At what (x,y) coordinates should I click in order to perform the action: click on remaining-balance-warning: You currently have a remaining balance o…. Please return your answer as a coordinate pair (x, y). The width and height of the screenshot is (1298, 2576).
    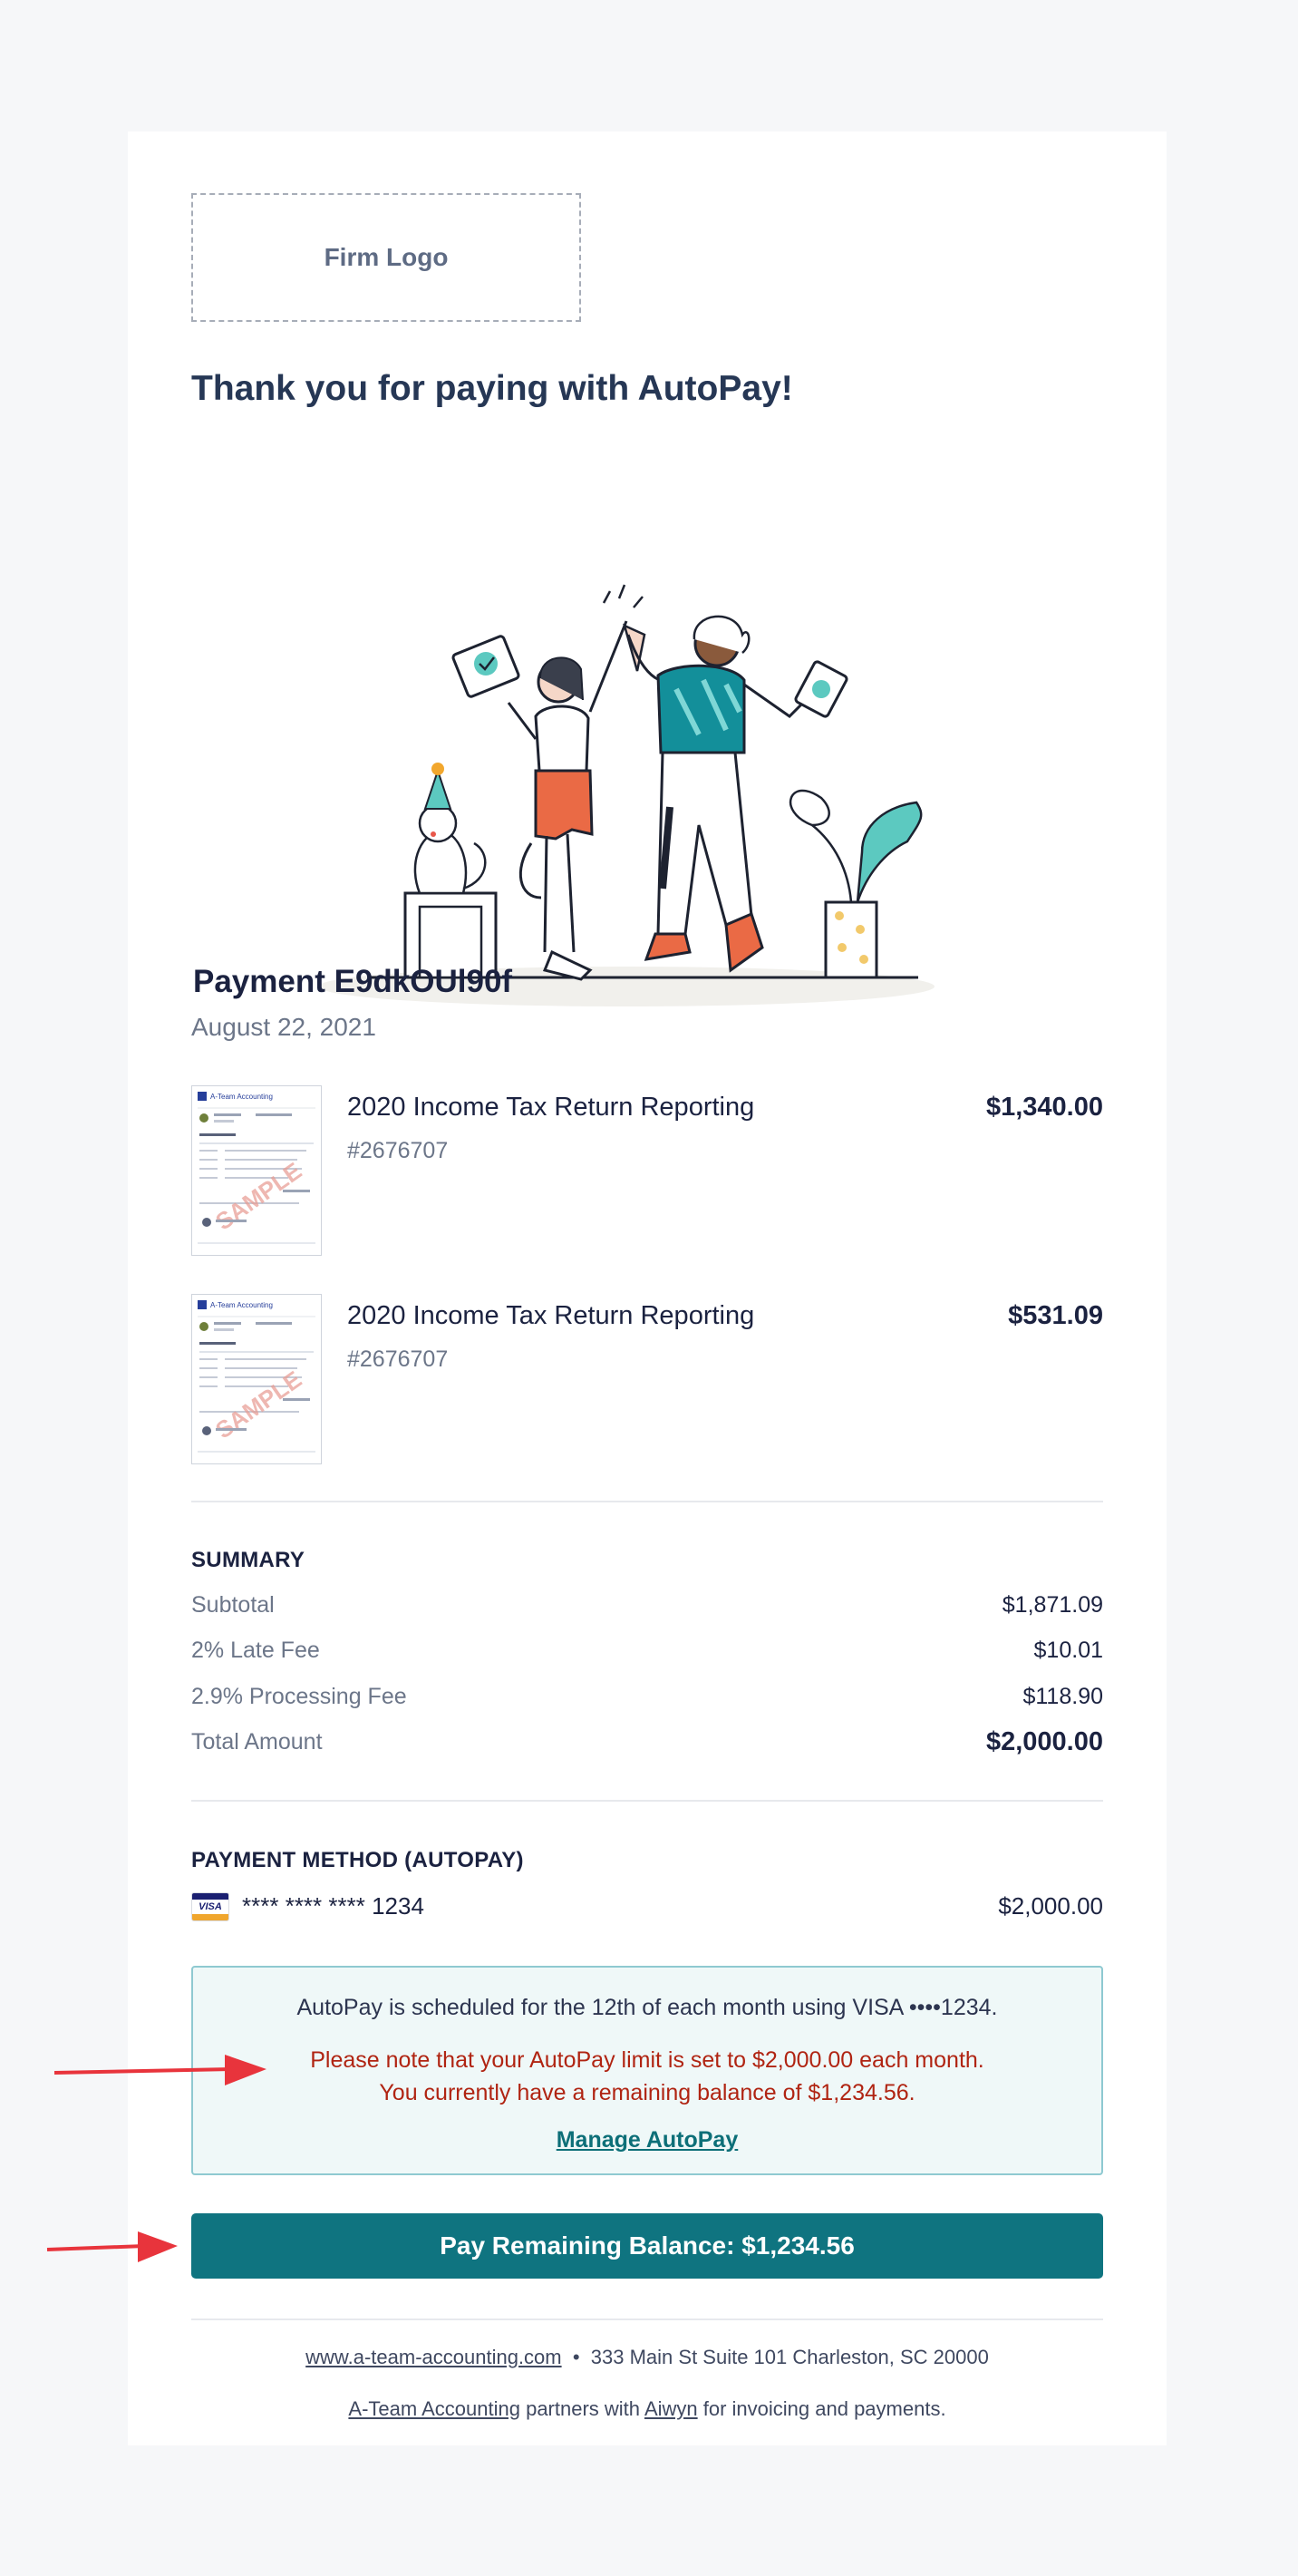
    Looking at the image, I should click on (647, 2092).